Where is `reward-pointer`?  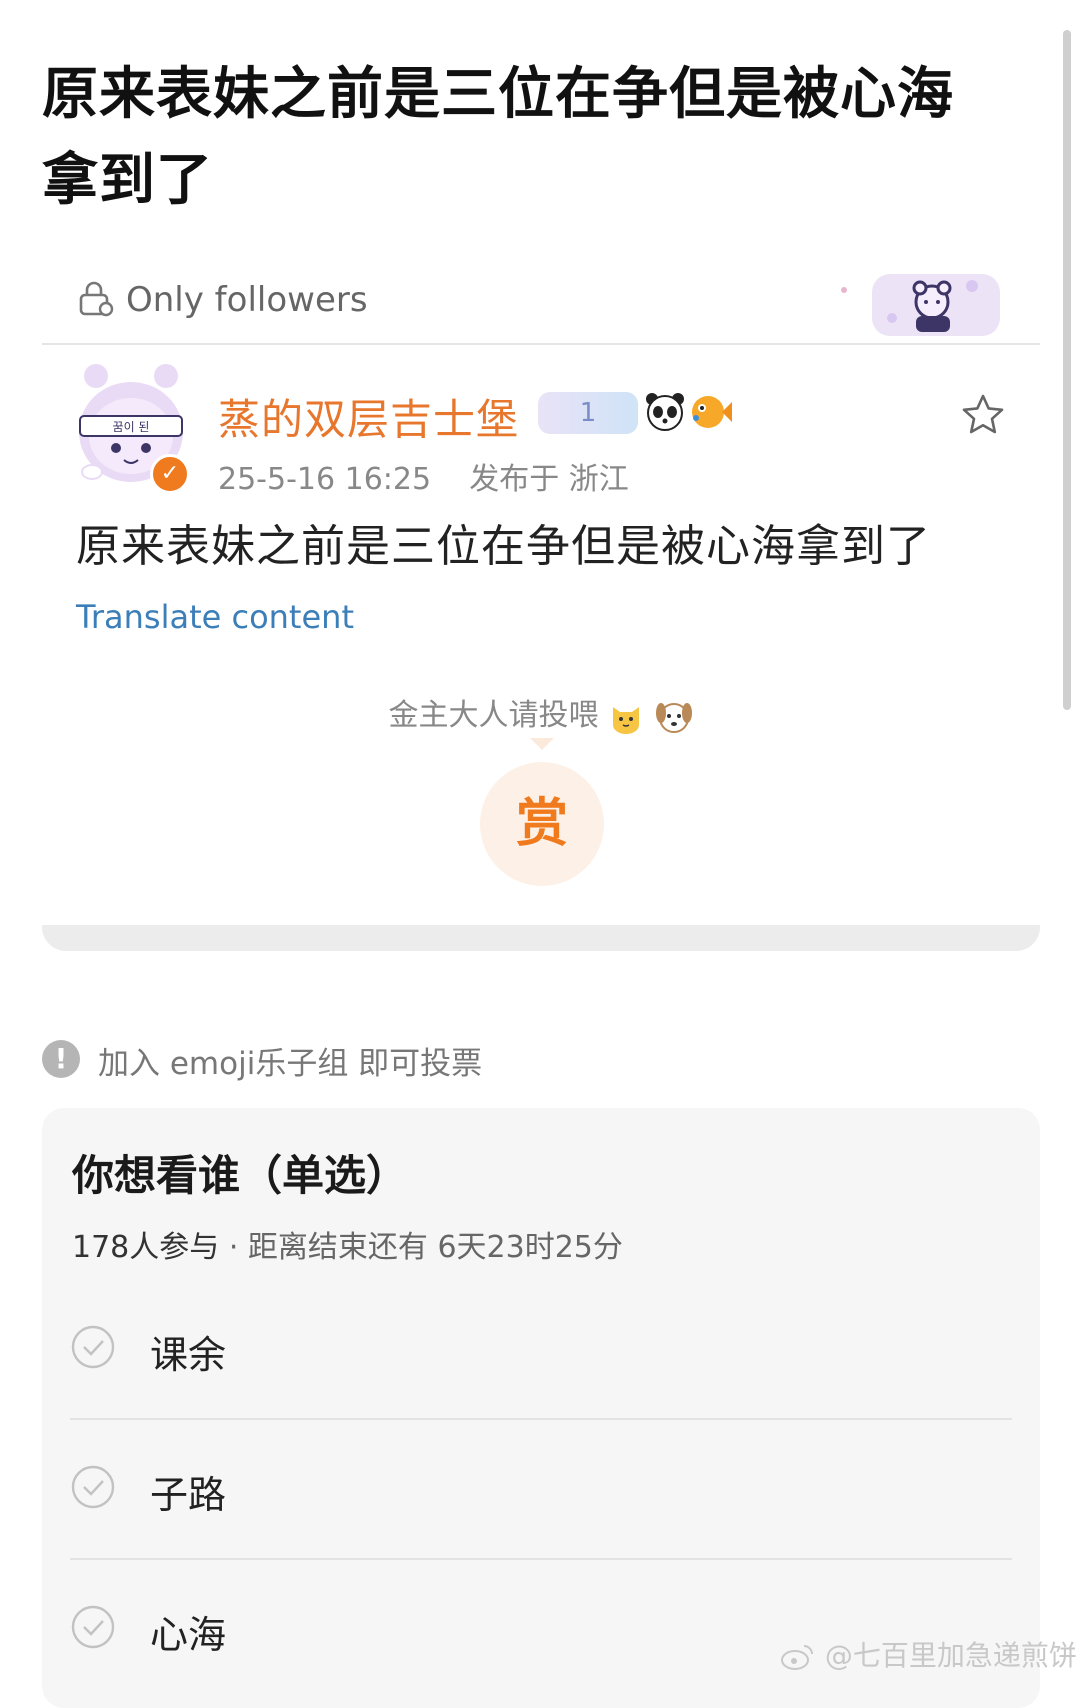 reward-pointer is located at coordinates (542, 744).